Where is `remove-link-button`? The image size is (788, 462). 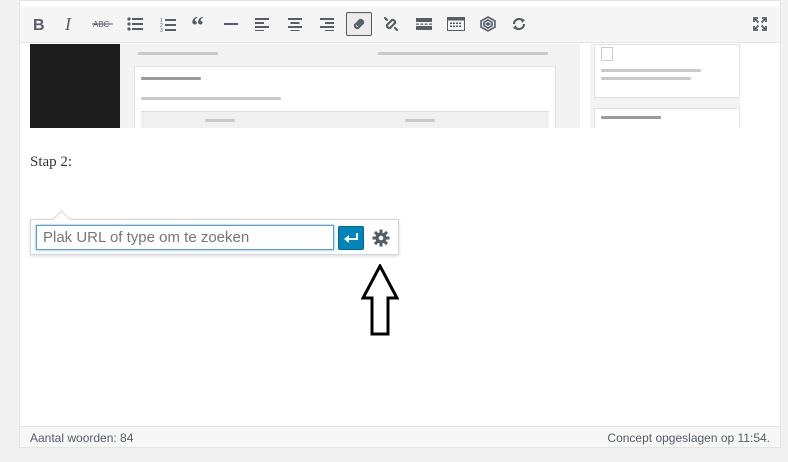
remove-link-button is located at coordinates (391, 24).